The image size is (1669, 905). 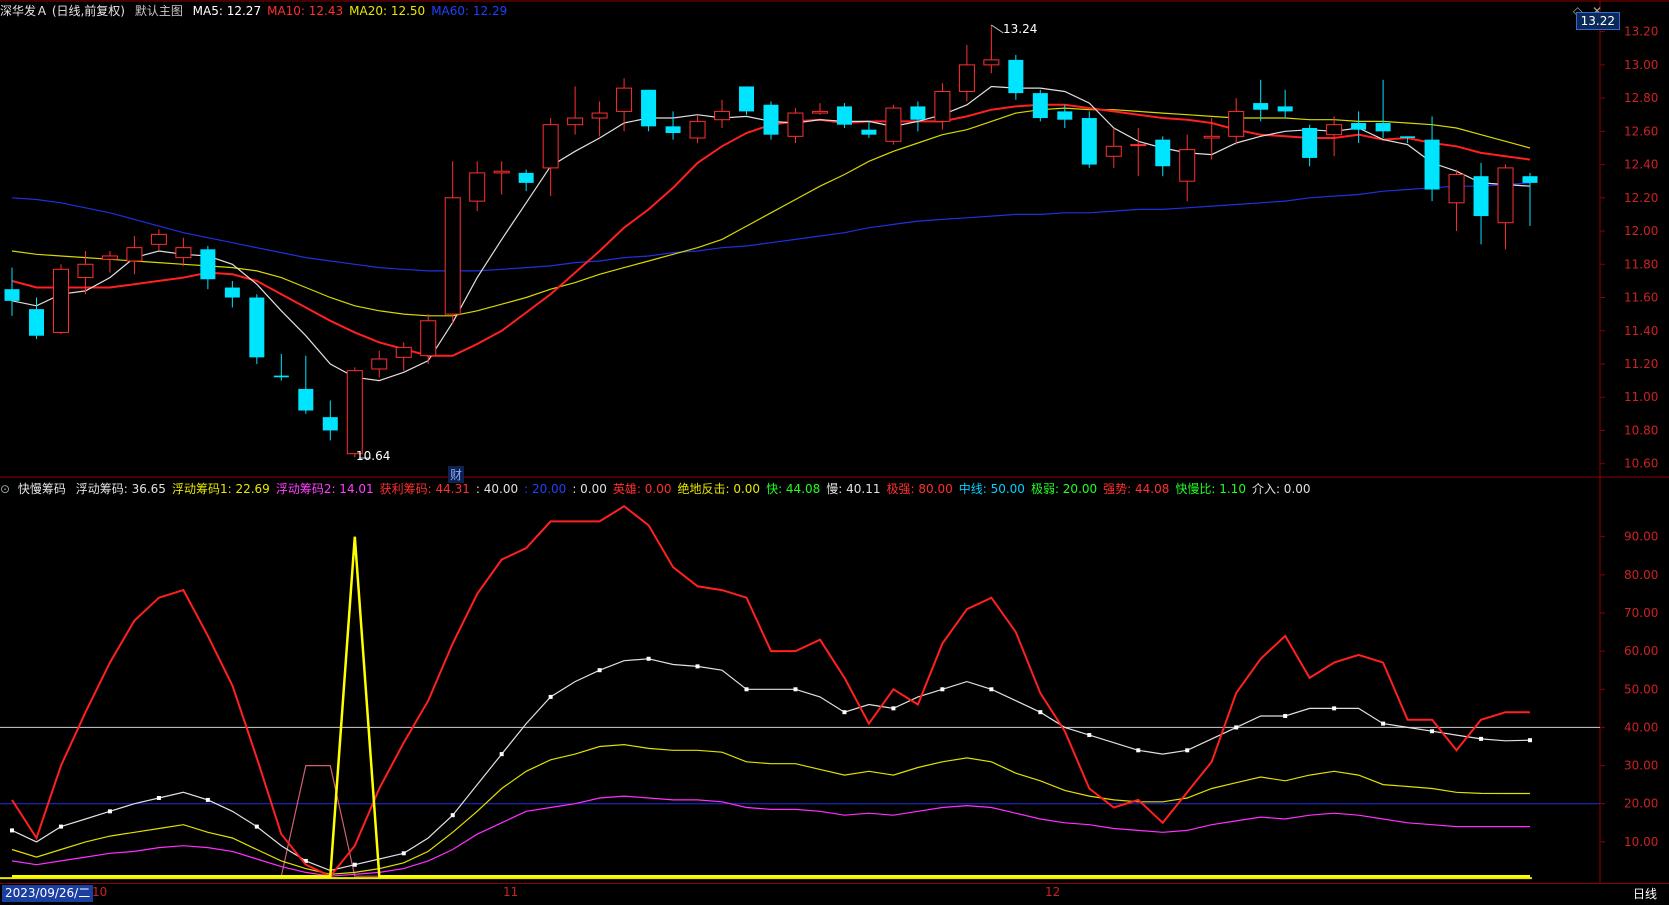 What do you see at coordinates (1641, 613) in the screenshot?
I see `indicator-axis-label: 70.00` at bounding box center [1641, 613].